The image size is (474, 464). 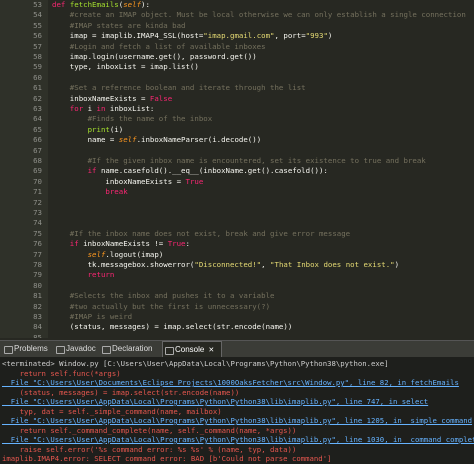 I want to click on line-number: 80, so click(x=37, y=285).